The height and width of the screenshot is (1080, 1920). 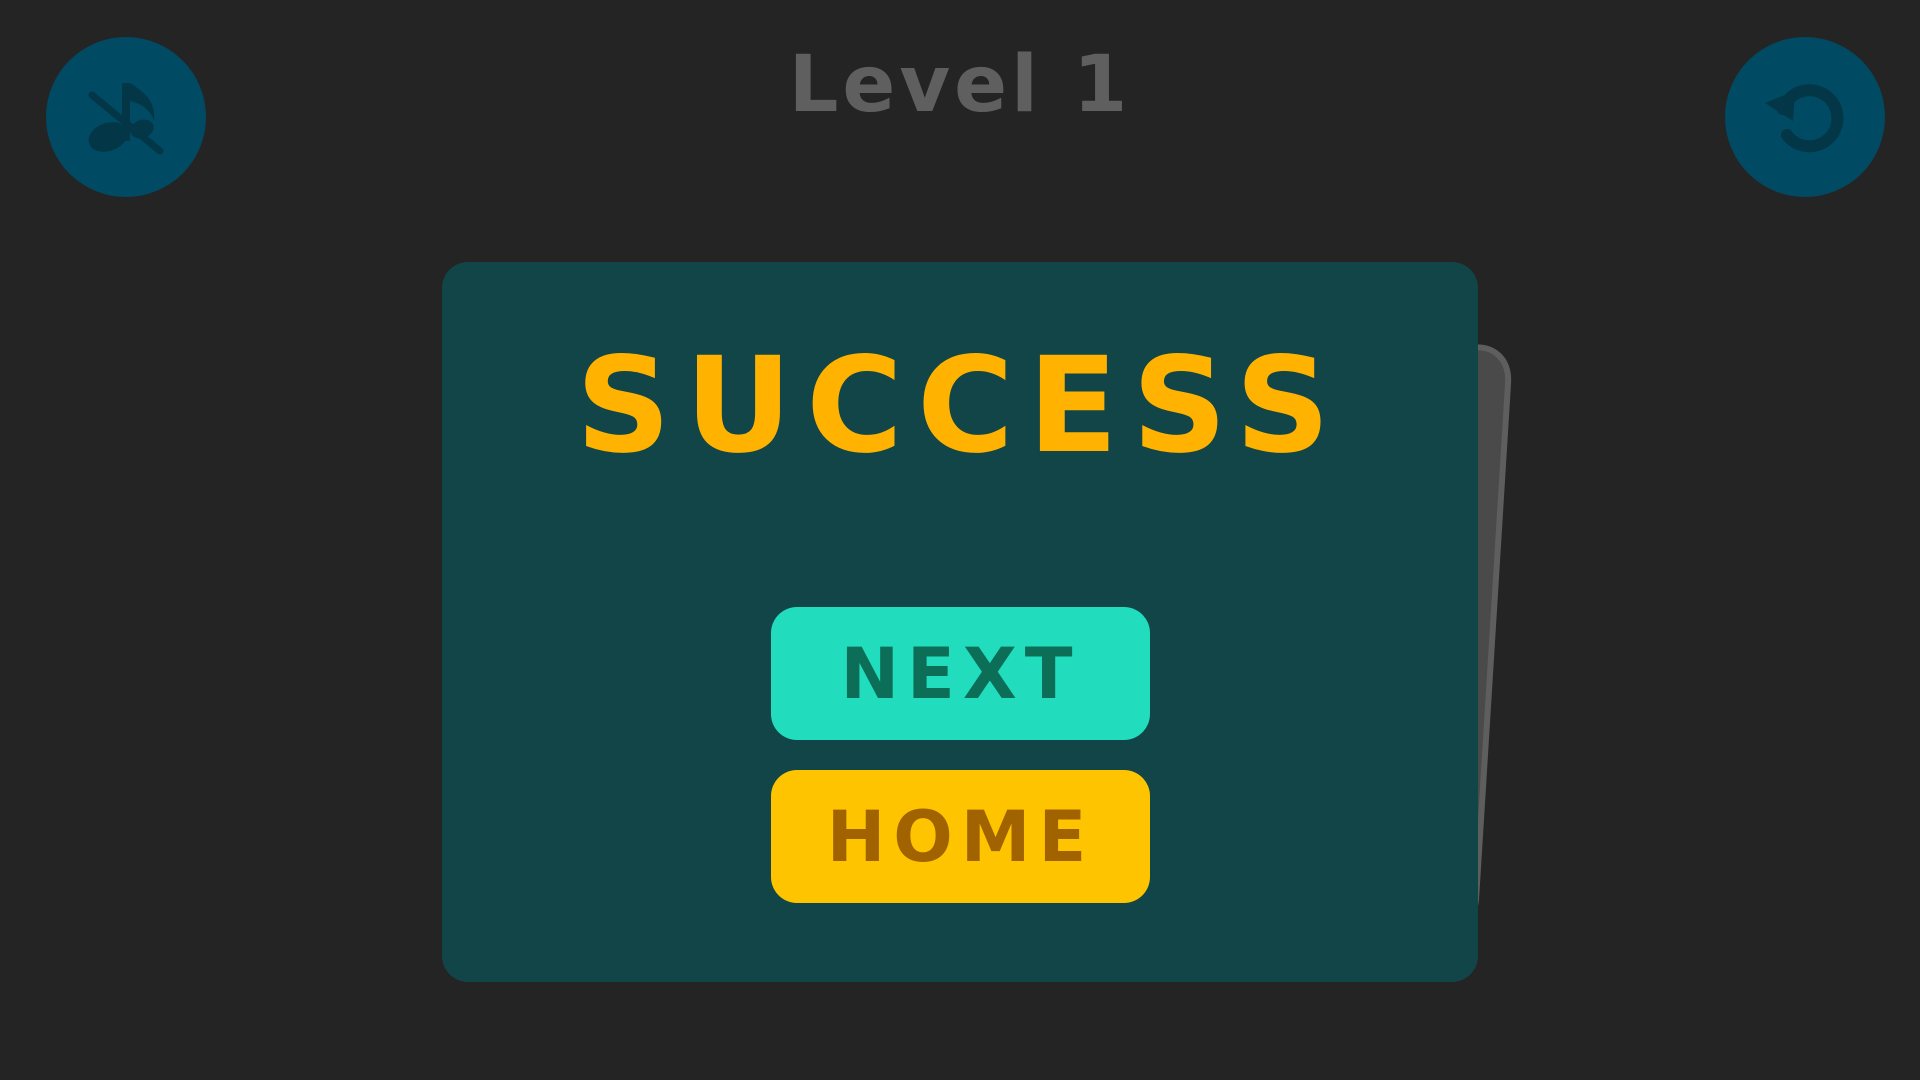 What do you see at coordinates (960, 85) in the screenshot?
I see `level-title: Level 1` at bounding box center [960, 85].